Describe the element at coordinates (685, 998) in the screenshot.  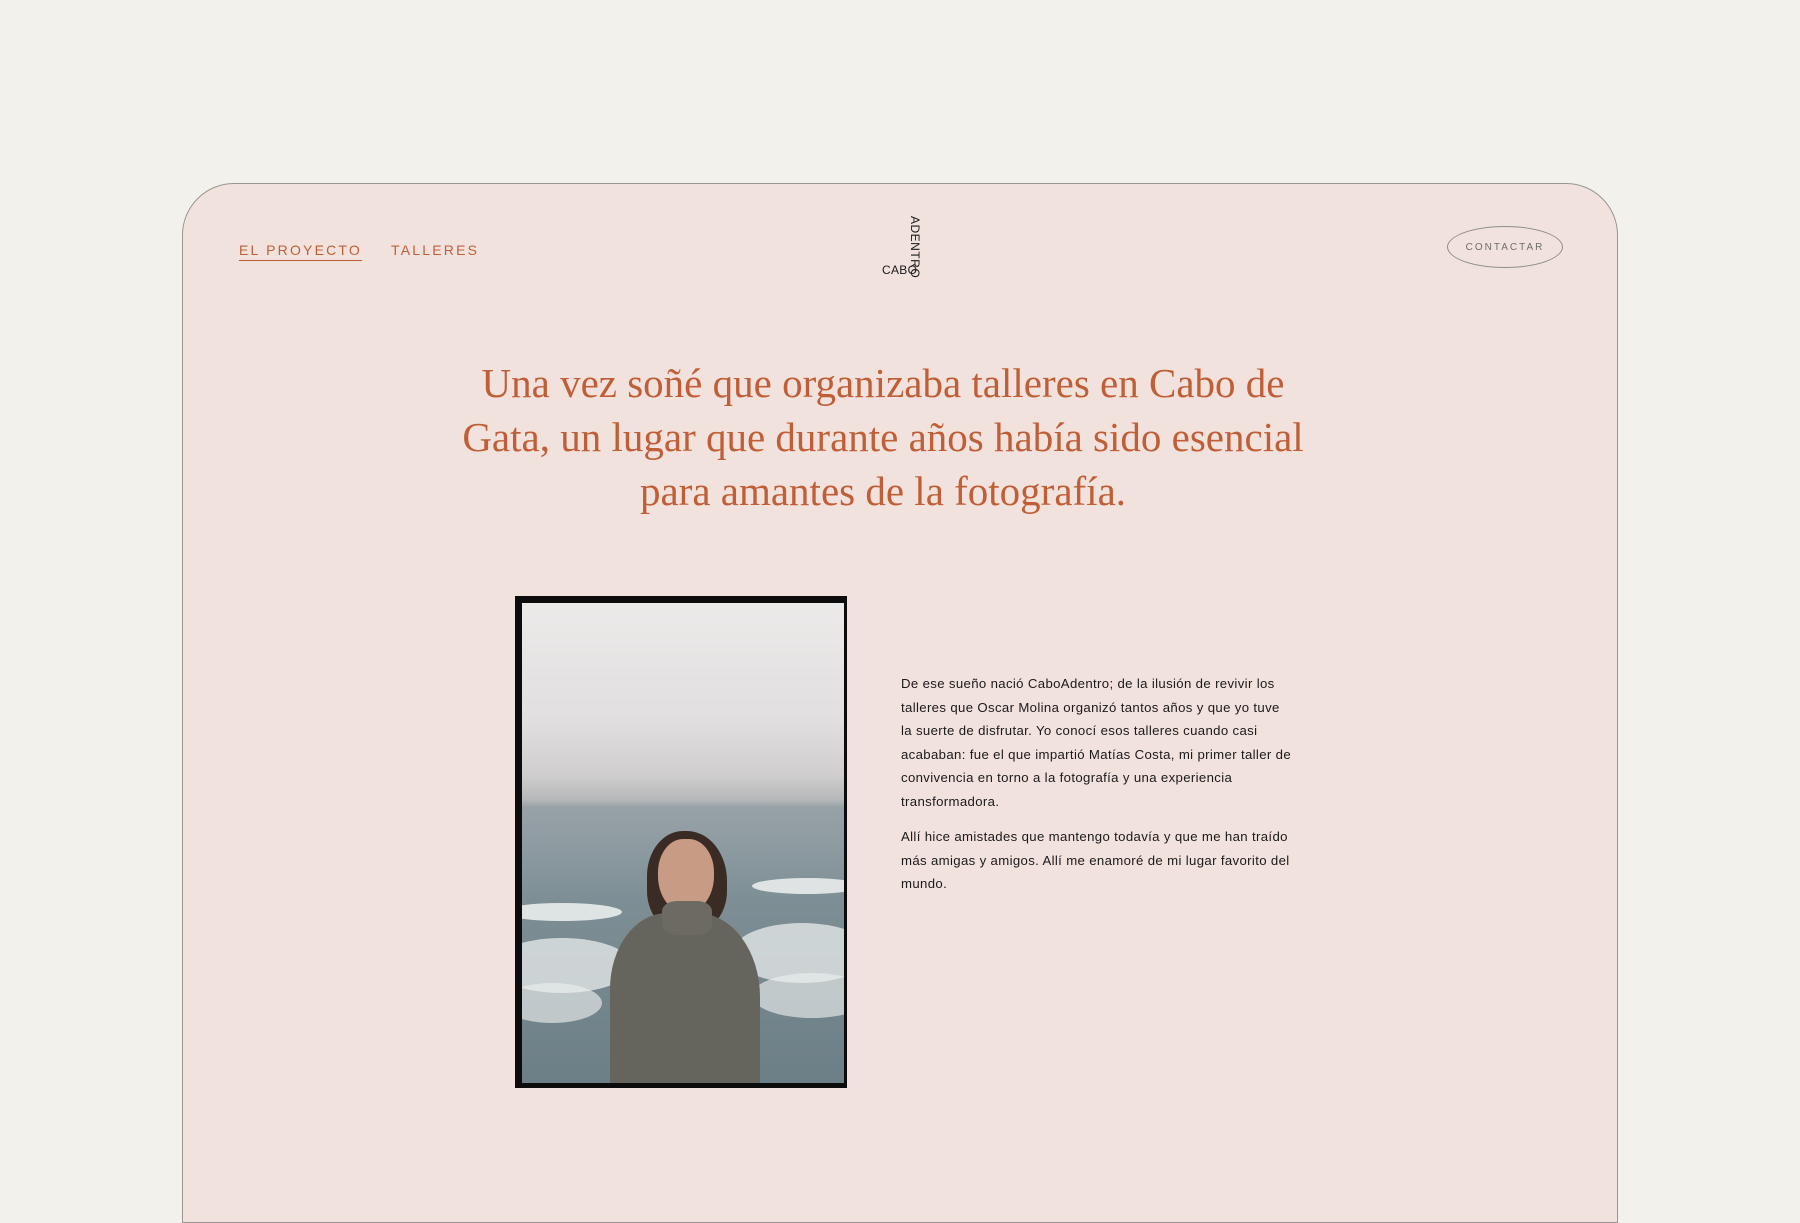
I see `person-sweater` at that location.